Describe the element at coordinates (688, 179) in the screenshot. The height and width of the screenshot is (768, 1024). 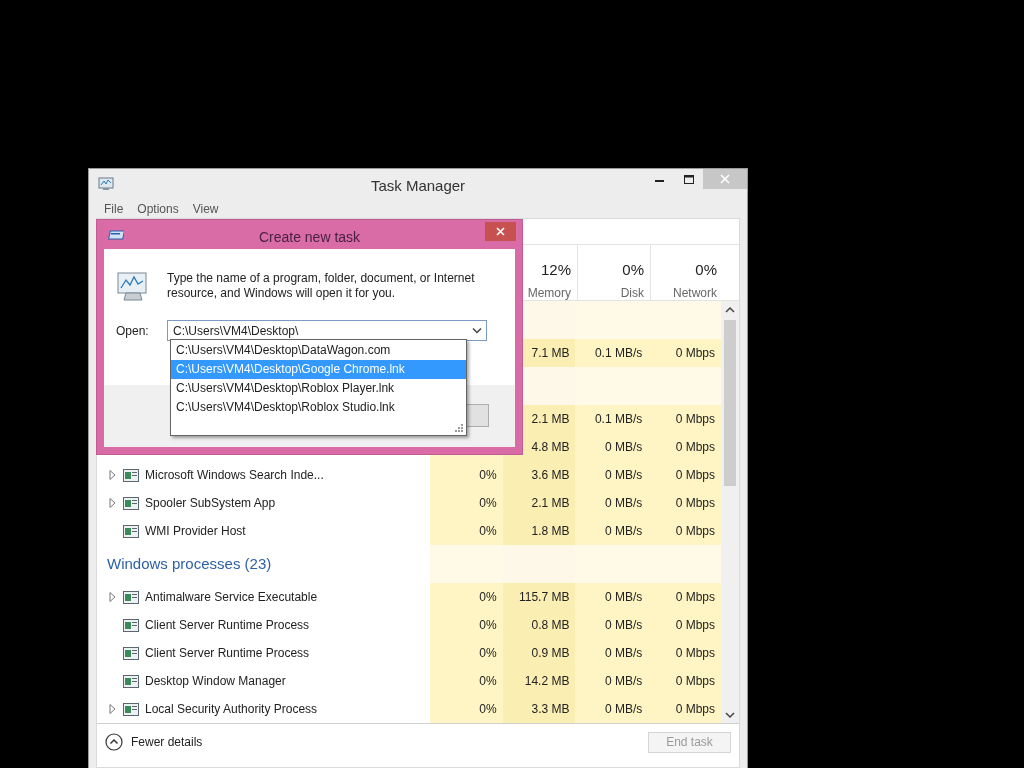
I see `maximize-icon` at that location.